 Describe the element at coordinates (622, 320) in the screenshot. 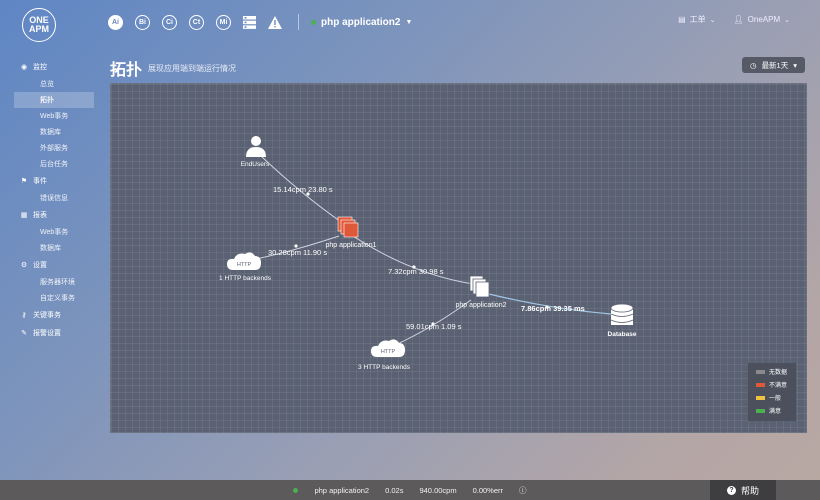

I see `node-database: Database` at that location.